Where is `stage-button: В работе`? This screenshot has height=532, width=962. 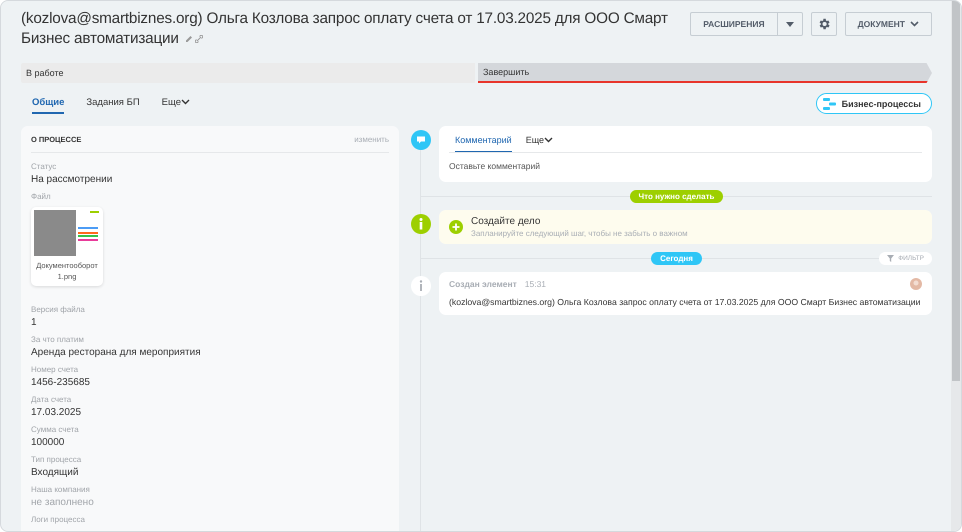
stage-button: В работе is located at coordinates (248, 73).